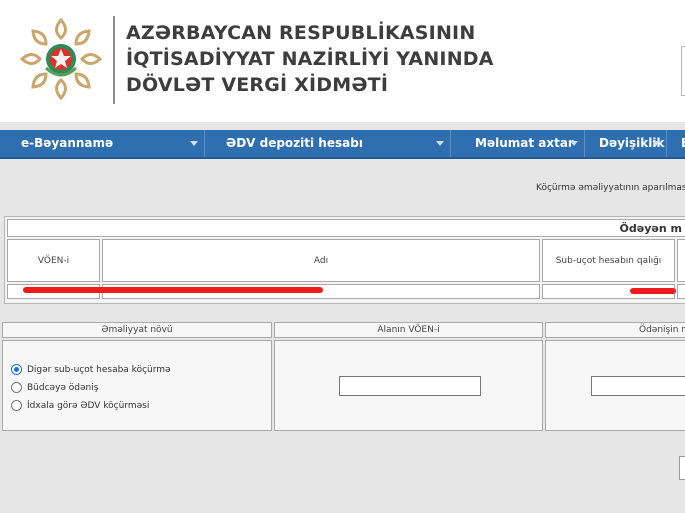 Image resolution: width=685 pixels, height=513 pixels. Describe the element at coordinates (610, 188) in the screenshot. I see `page-subtitle: Köçürmə əməliyyatının aparılması` at that location.